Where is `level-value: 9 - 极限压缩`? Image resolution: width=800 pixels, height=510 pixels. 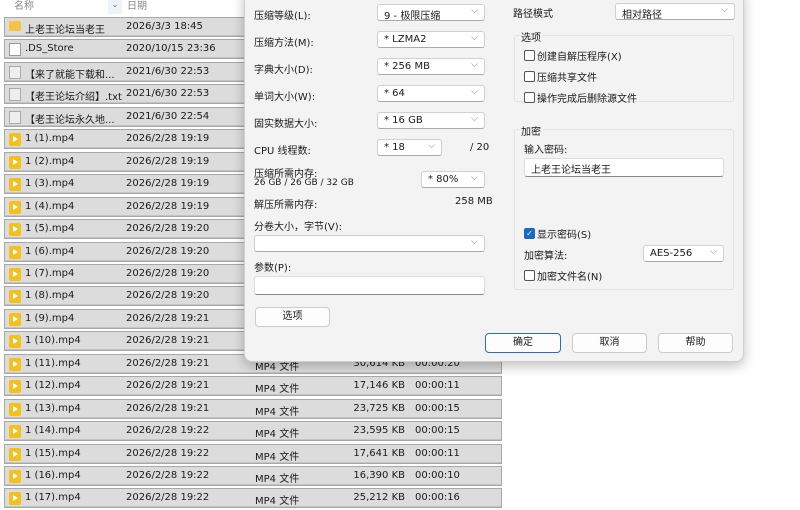
level-value: 9 - 极限压缩 is located at coordinates (412, 16).